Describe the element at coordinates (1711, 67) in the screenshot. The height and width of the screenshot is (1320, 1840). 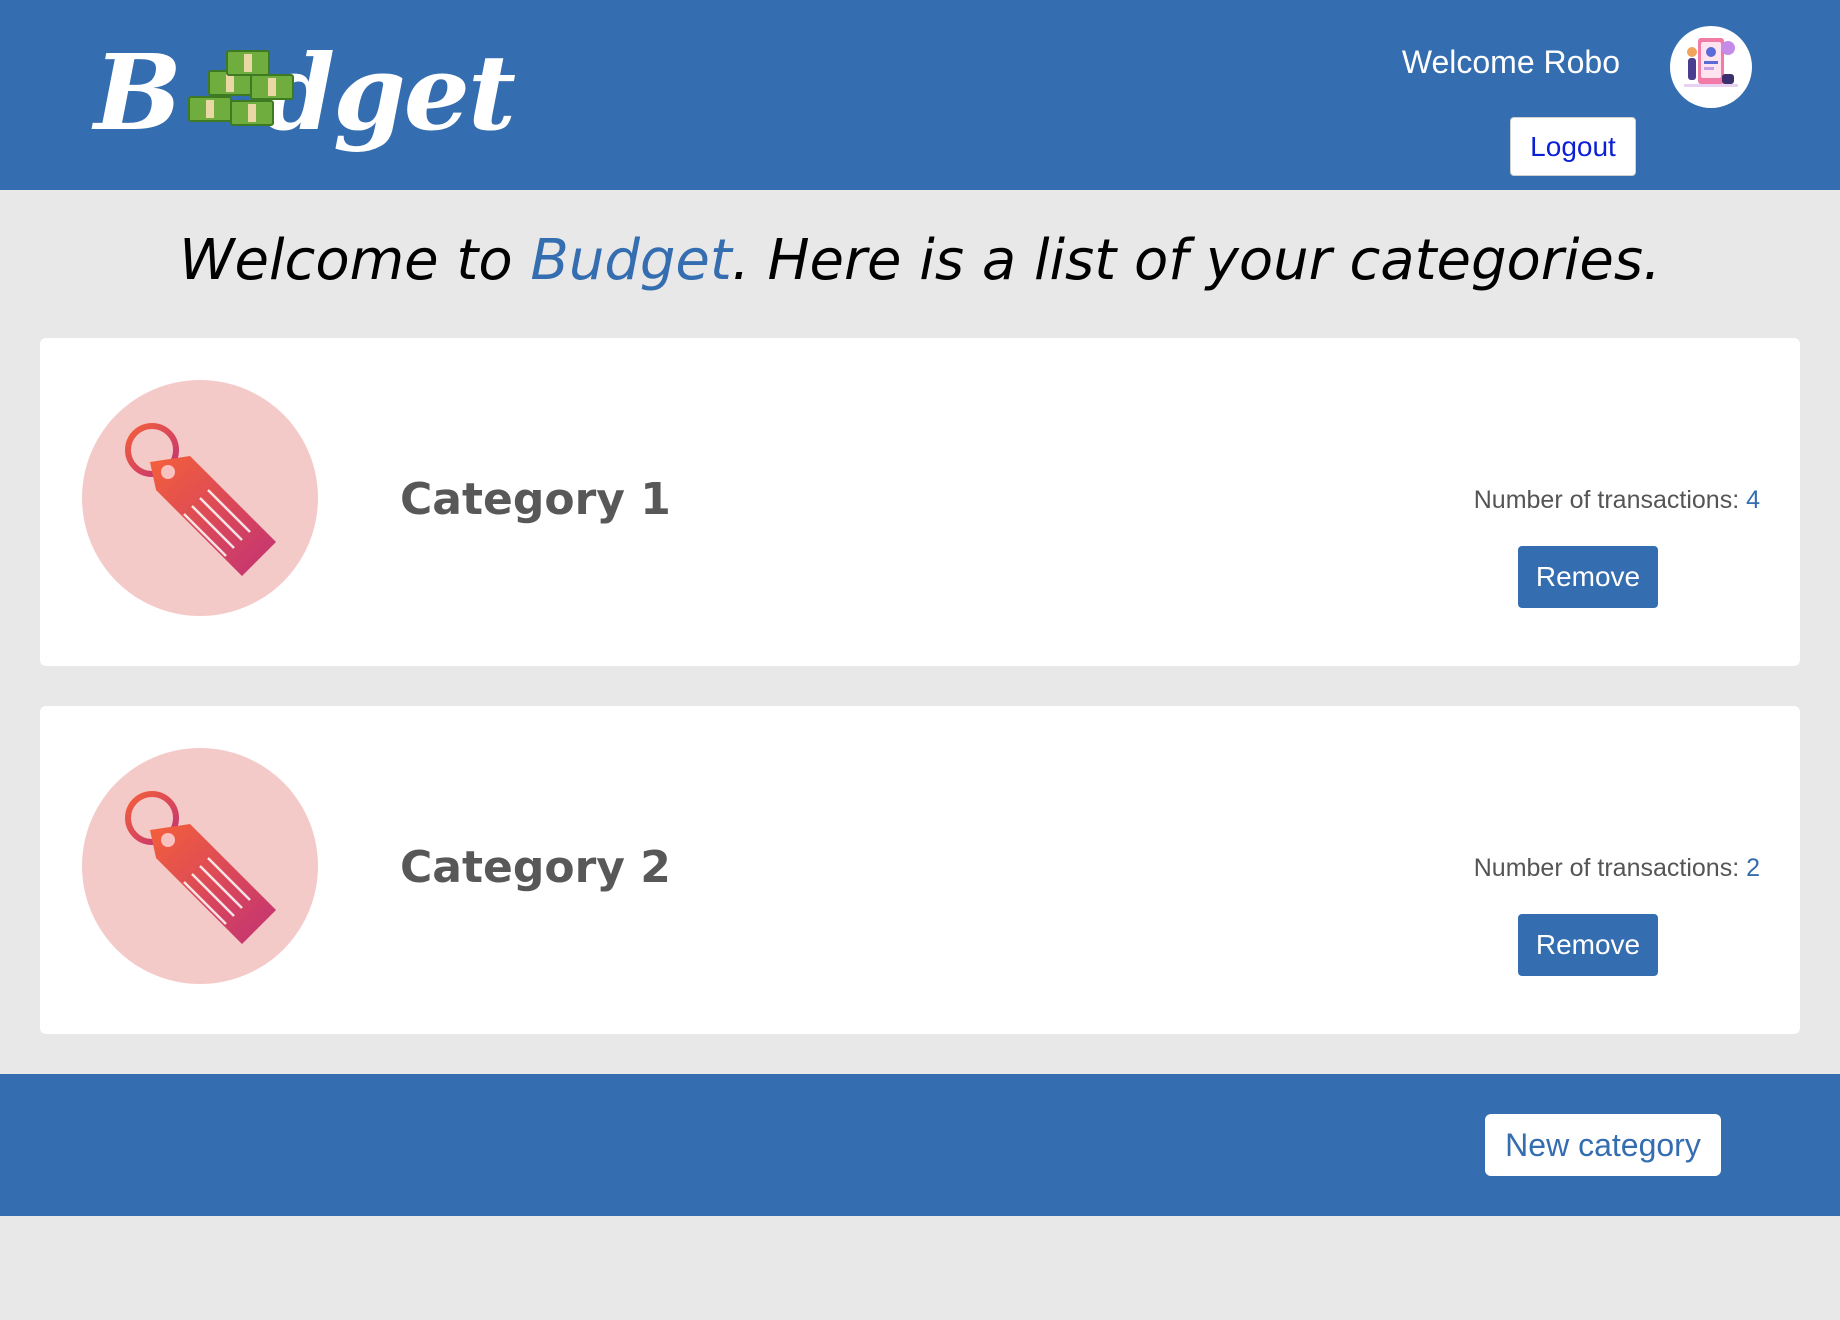
I see `user-avatar-icon` at that location.